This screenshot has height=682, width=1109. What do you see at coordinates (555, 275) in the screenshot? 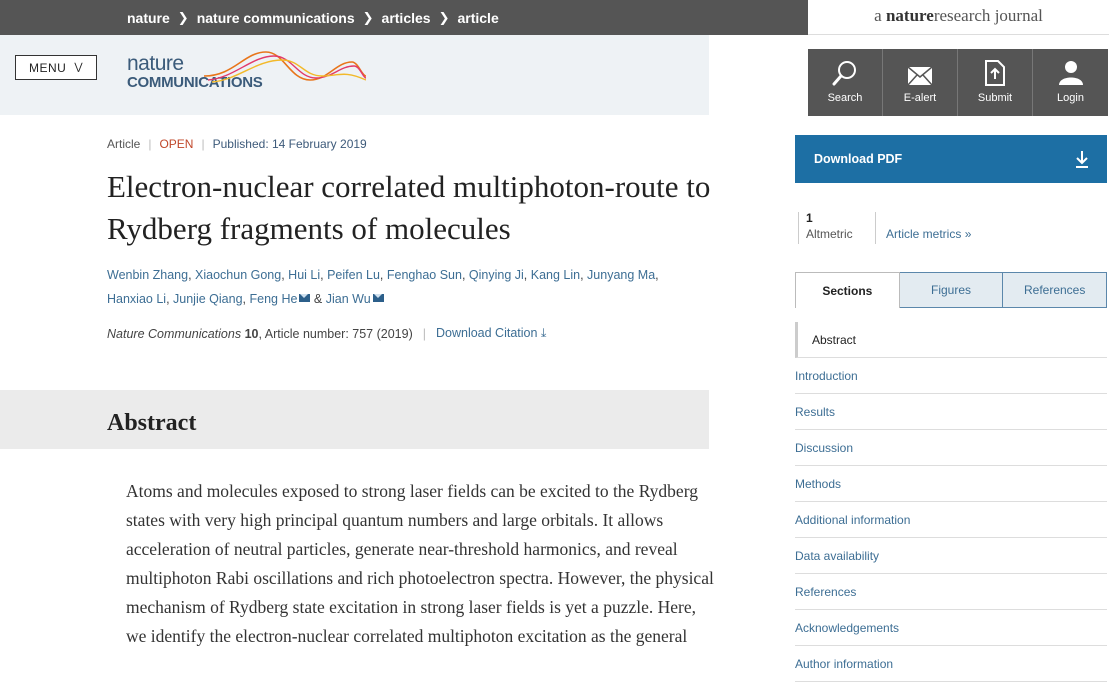
I see `author-link: Kang Lin` at bounding box center [555, 275].